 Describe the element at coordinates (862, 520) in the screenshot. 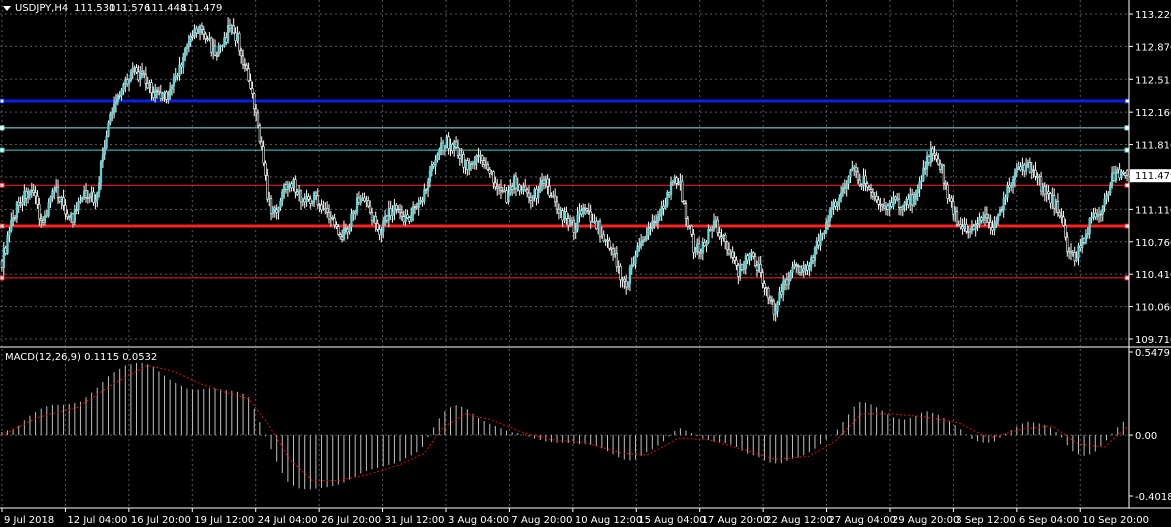

I see `time-tick-label: 27 Aug 04:00` at that location.